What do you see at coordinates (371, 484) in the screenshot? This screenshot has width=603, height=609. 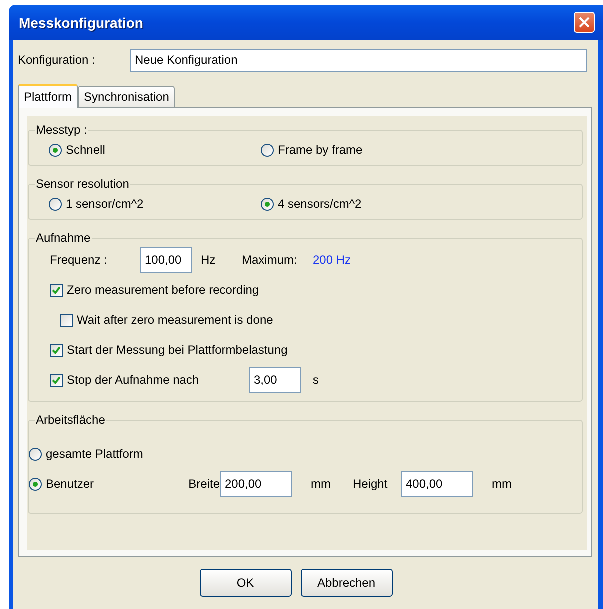 I see `field-label: Height` at bounding box center [371, 484].